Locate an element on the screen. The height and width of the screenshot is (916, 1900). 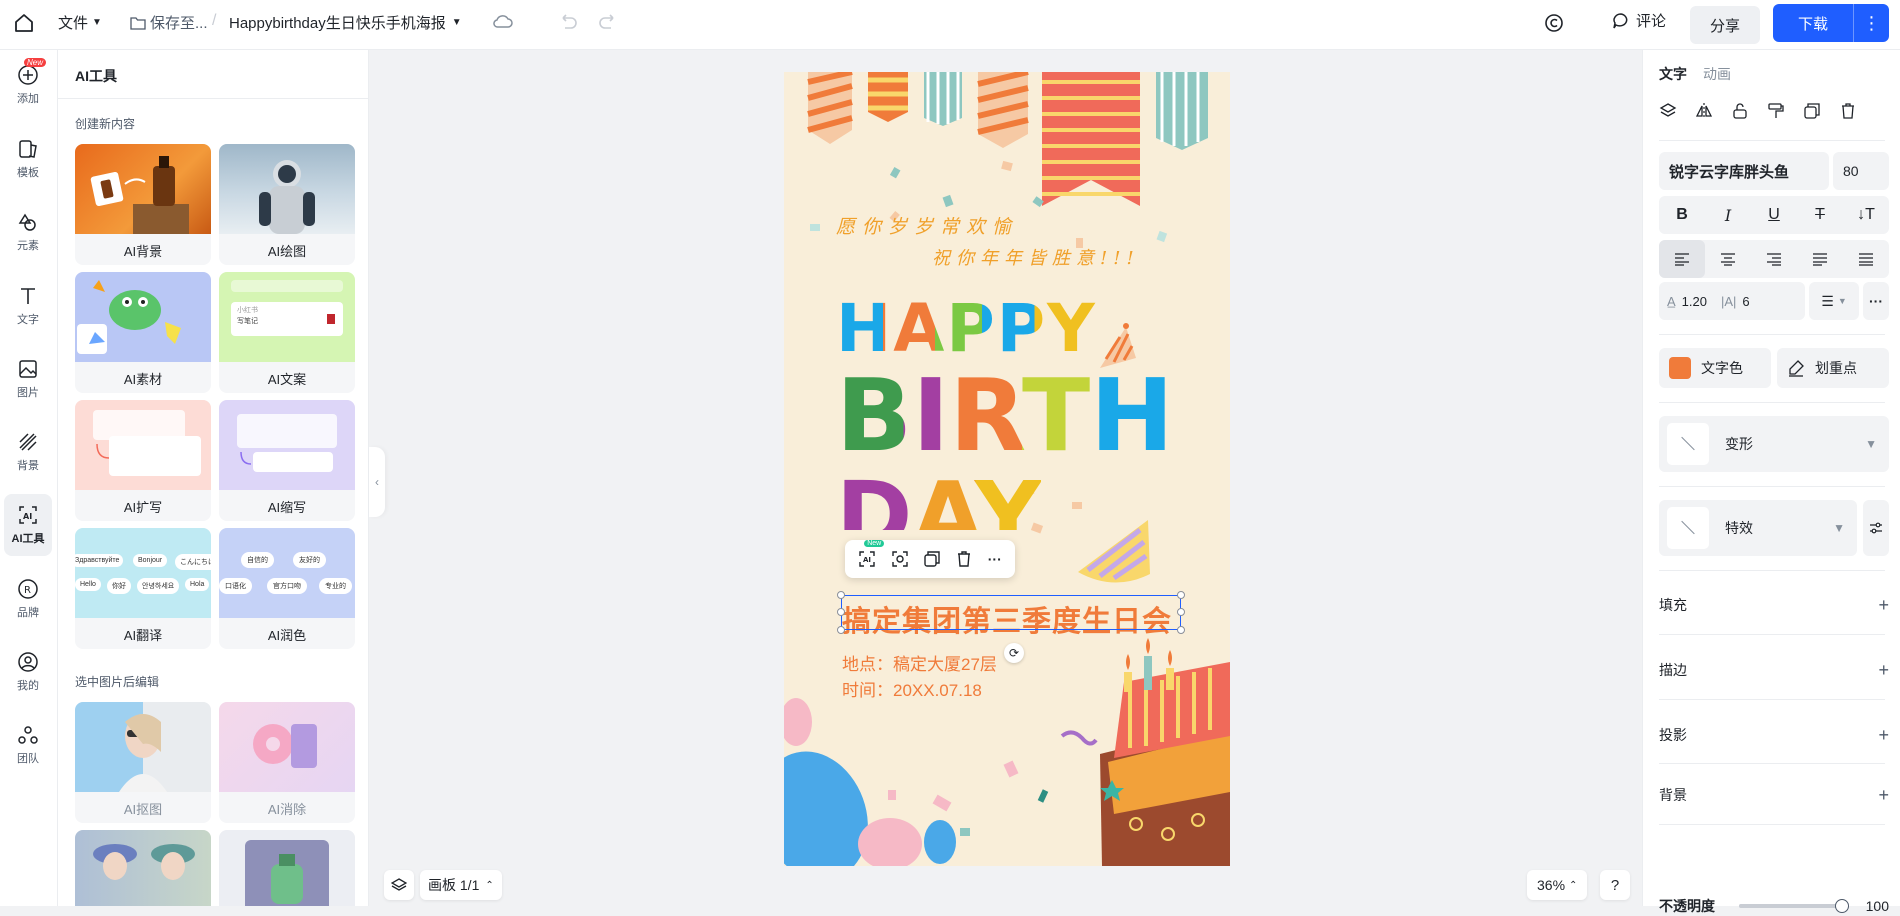
shadow-row: 投影 + is located at coordinates (1774, 735).